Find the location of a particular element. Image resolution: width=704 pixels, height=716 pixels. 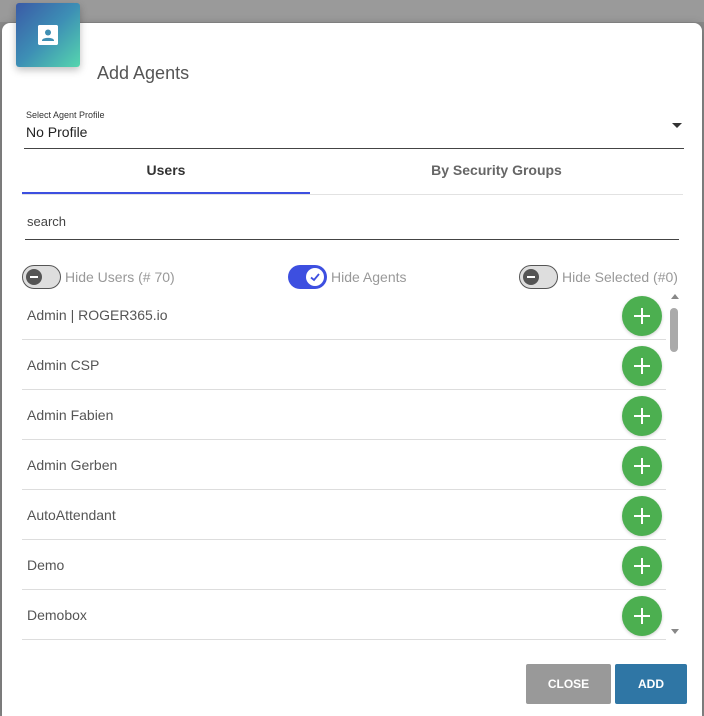

hide-selected-toggle is located at coordinates (538, 277).